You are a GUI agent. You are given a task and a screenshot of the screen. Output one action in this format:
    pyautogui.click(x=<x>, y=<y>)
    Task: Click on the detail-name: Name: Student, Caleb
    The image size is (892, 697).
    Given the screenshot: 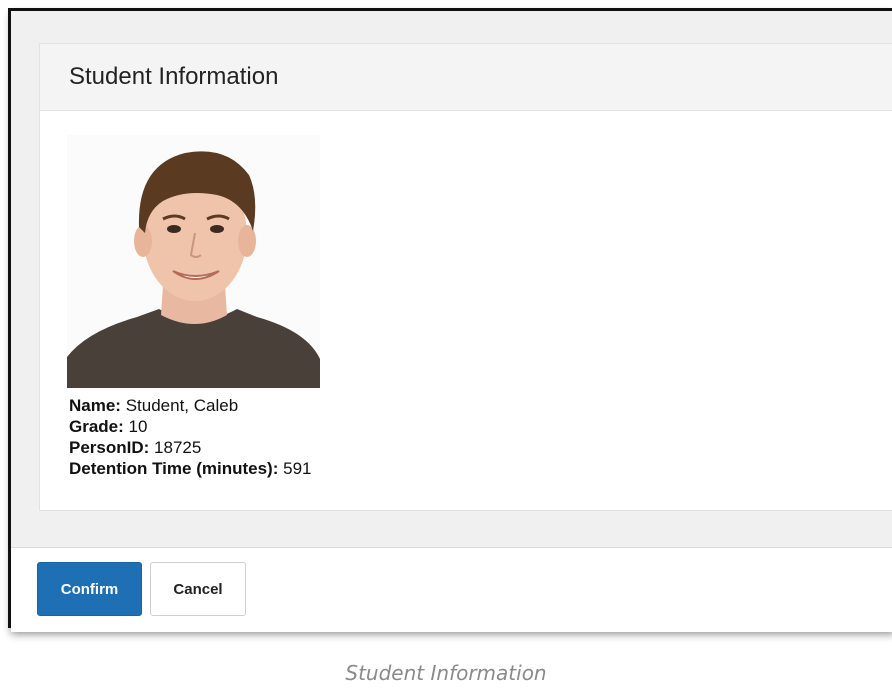 What is the action you would take?
    pyautogui.click(x=190, y=405)
    